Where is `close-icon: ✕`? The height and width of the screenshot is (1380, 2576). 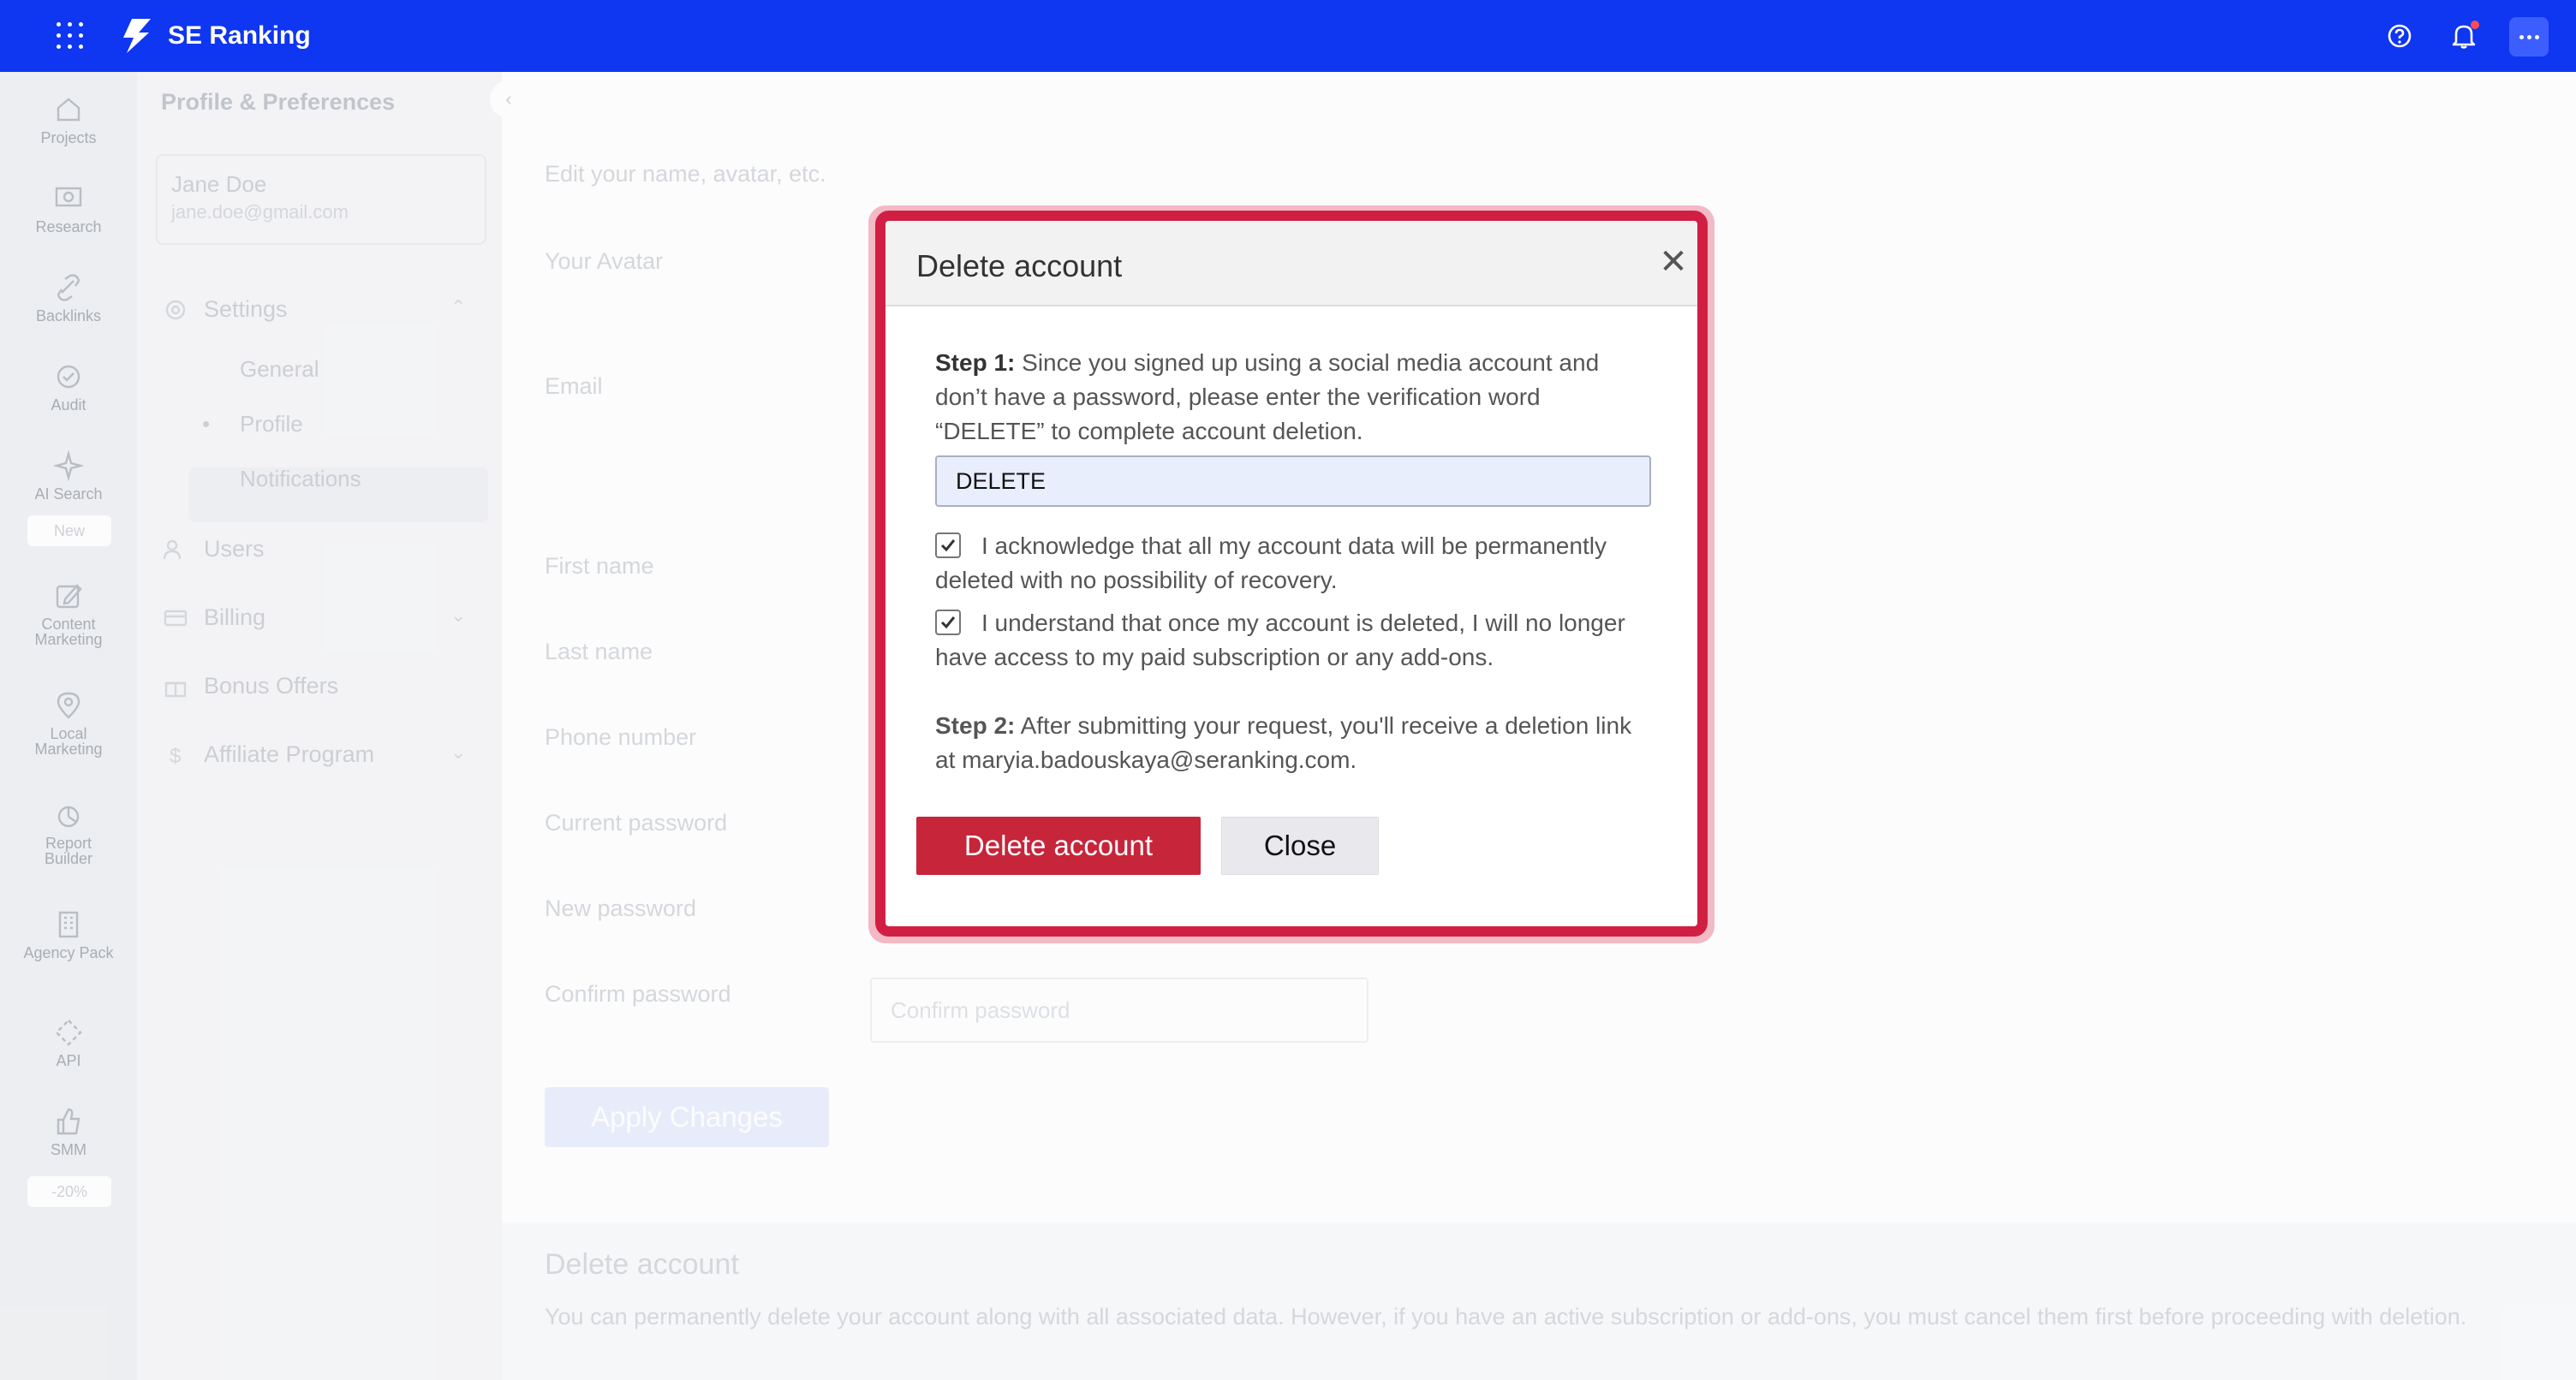
close-icon: ✕ is located at coordinates (1673, 262).